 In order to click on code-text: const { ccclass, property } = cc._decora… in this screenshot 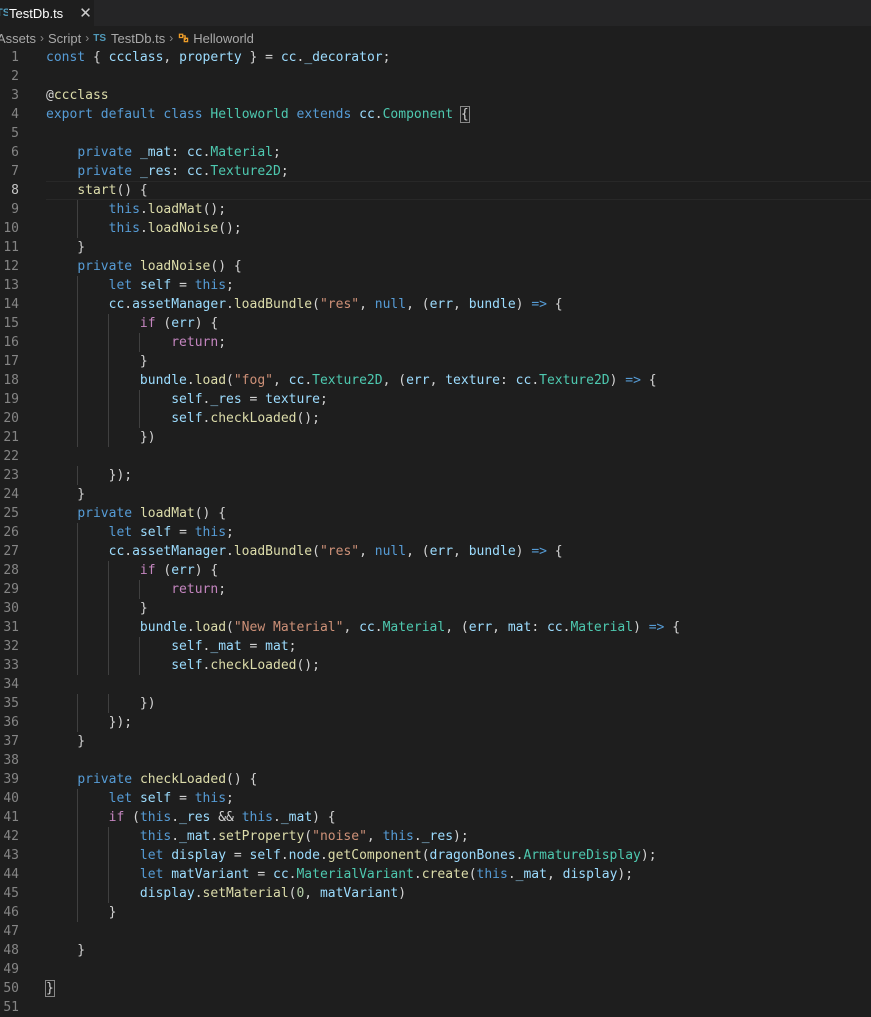, I will do `click(218, 57)`.